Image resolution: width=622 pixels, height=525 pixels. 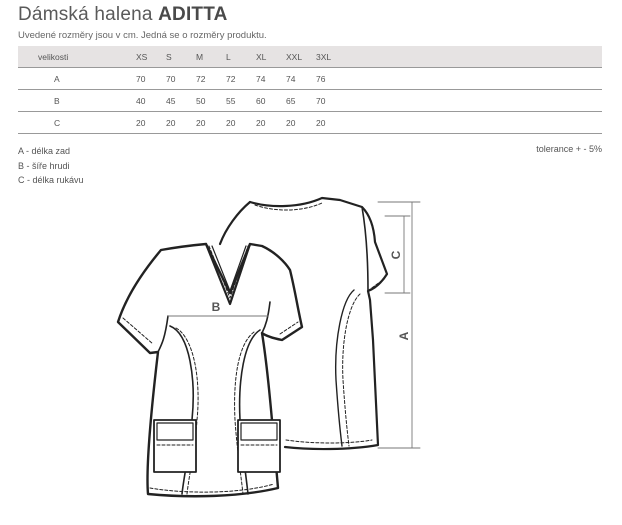 I want to click on label-b: B, so click(x=216, y=307).